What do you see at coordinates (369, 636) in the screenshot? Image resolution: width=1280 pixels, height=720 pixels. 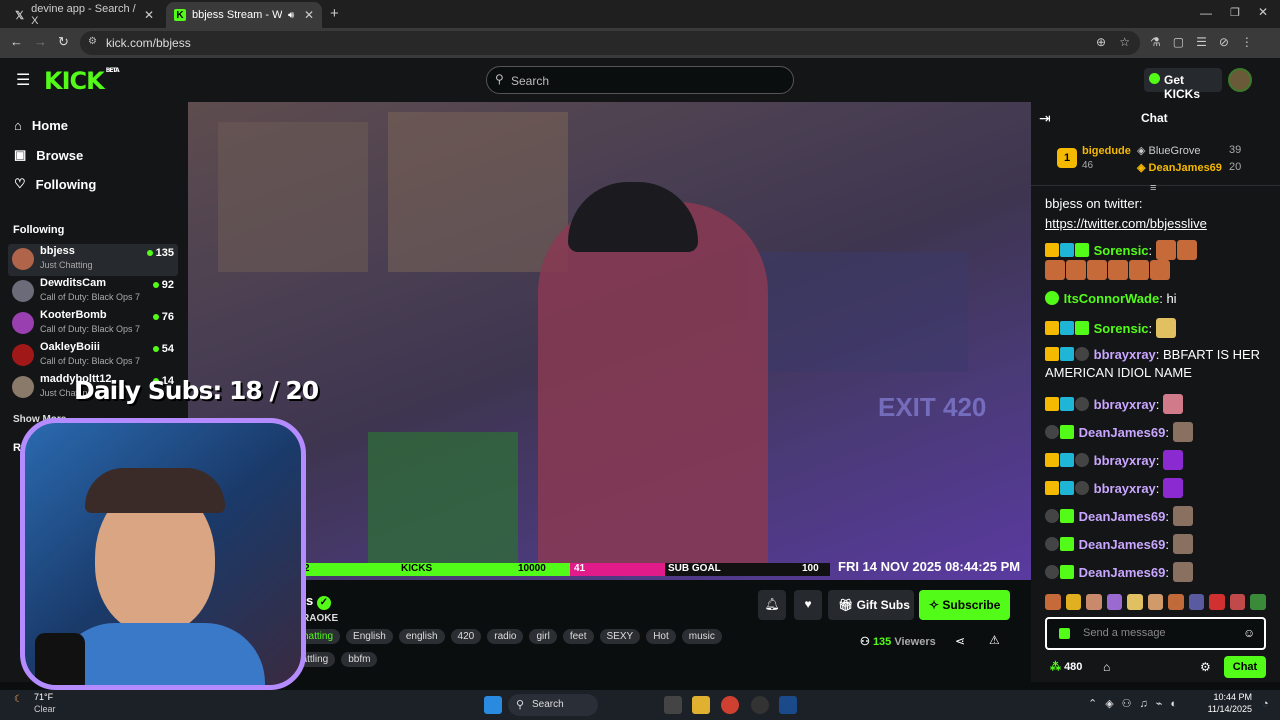 I see `tag: English` at bounding box center [369, 636].